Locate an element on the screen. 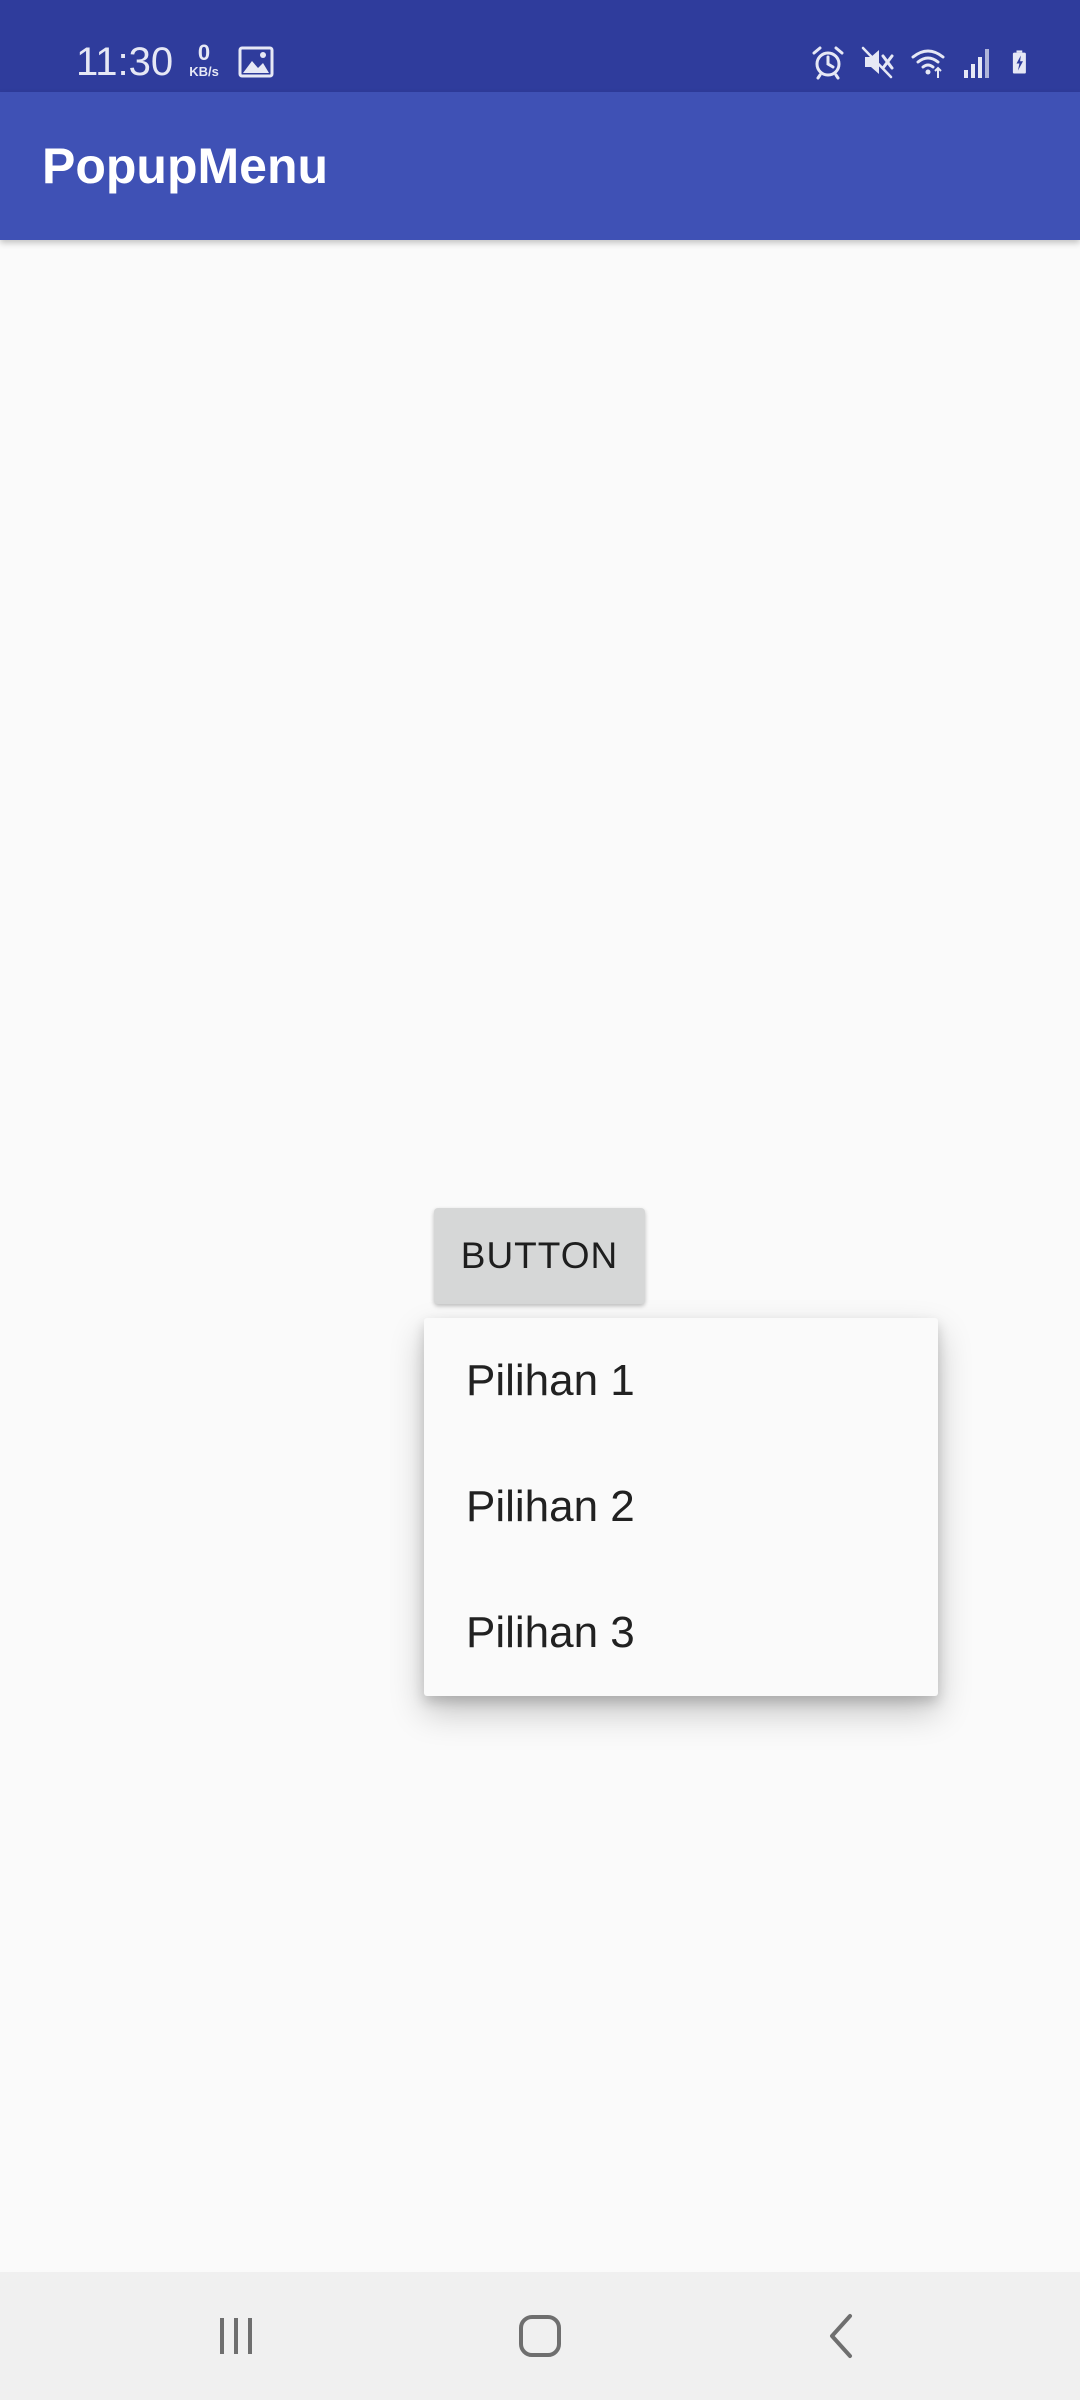 This screenshot has height=2400, width=1080. menu-item-pilihan-2: Pilihan 2 is located at coordinates (681, 1507).